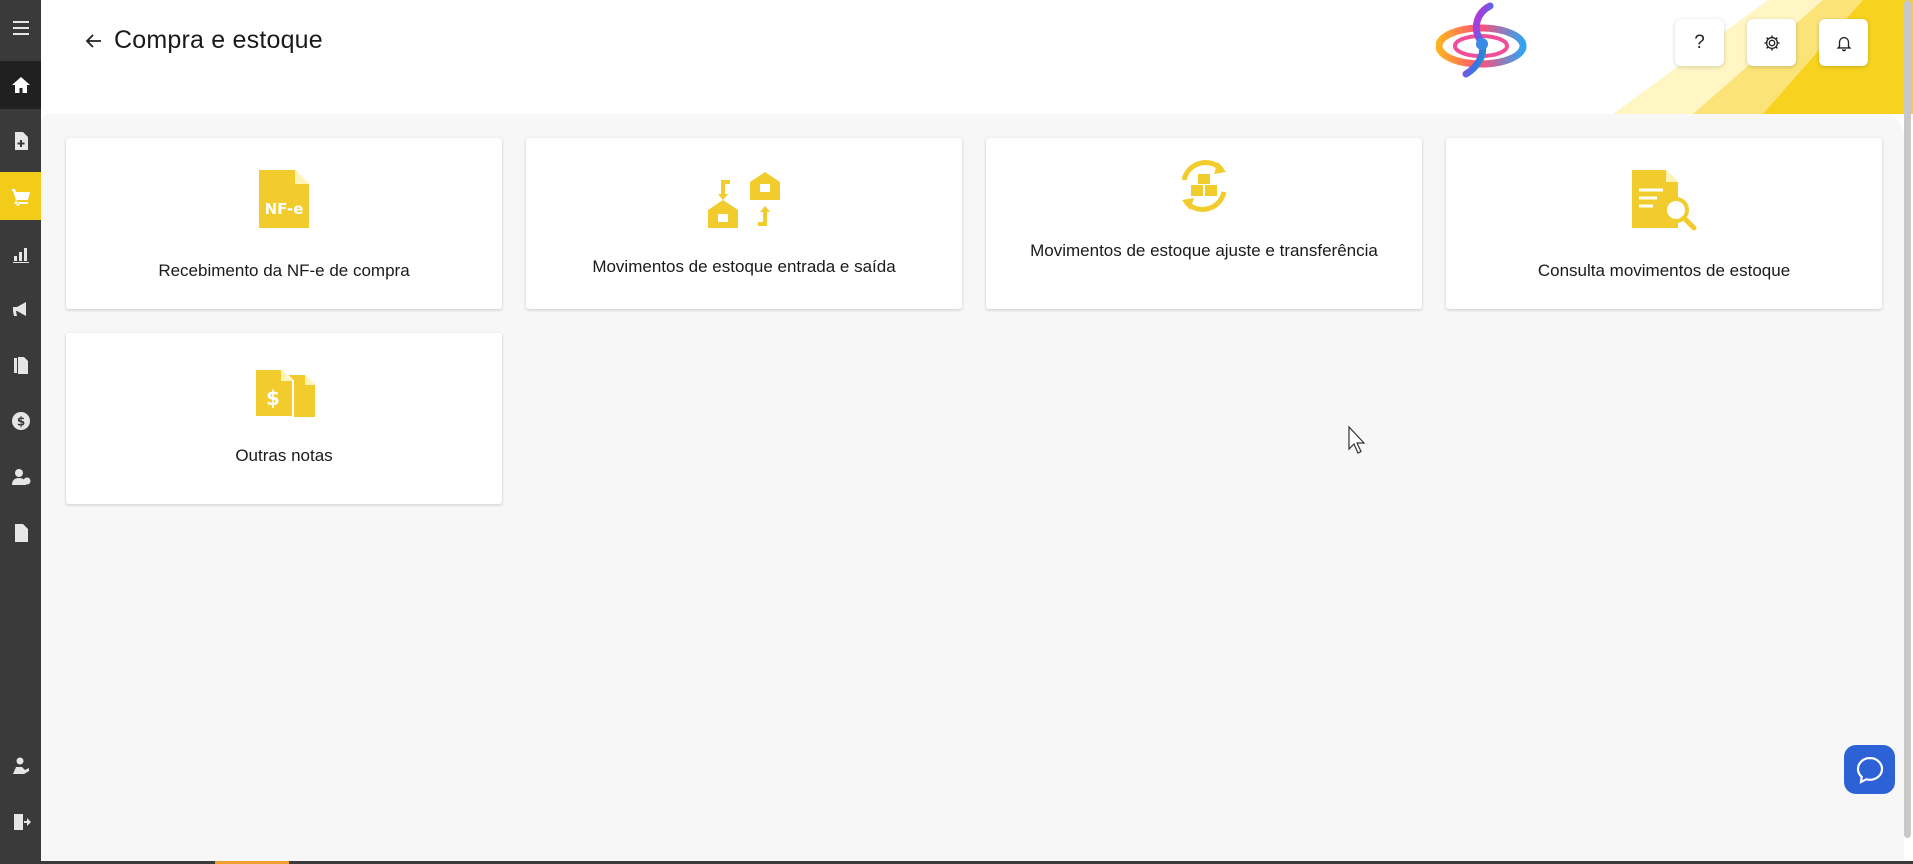  Describe the element at coordinates (284, 209) in the screenshot. I see `svg-text: NF-e` at that location.